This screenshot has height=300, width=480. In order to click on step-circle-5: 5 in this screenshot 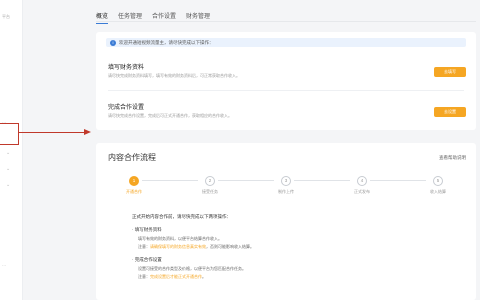, I will do `click(438, 181)`.